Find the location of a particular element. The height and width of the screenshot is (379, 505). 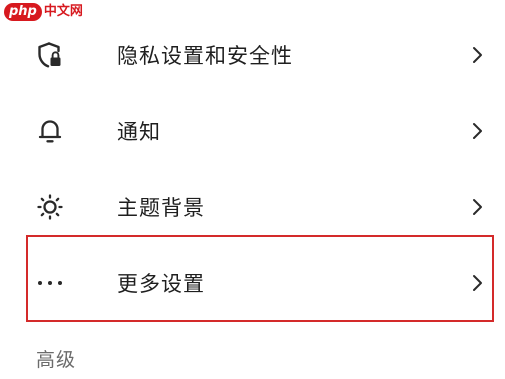

settings-item-label: 主题背景 is located at coordinates (161, 208).